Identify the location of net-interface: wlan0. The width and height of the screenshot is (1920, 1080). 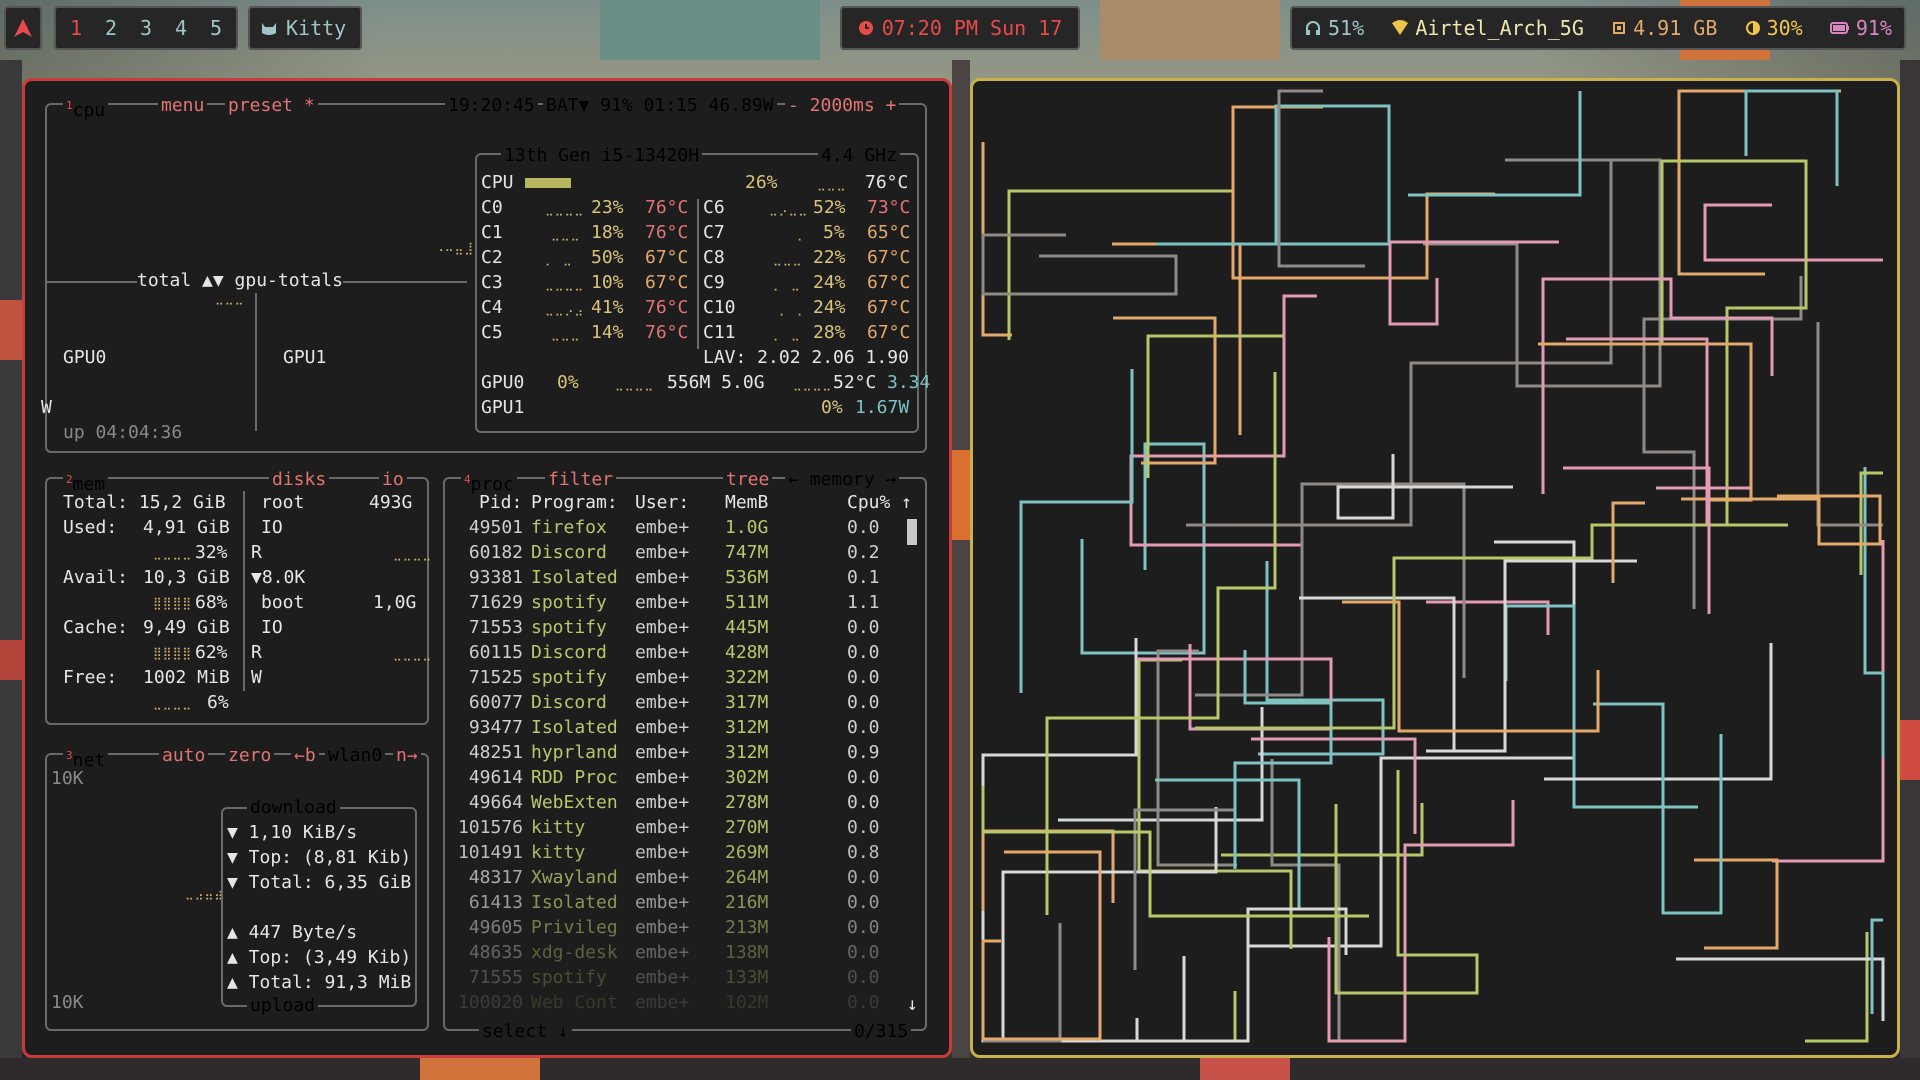
(355, 756).